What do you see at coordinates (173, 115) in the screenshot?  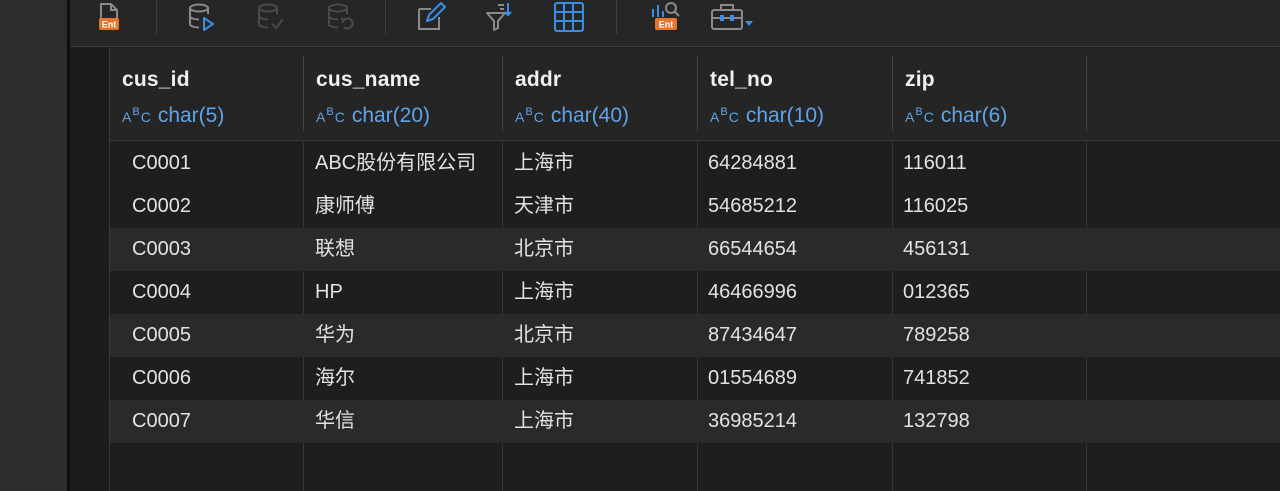 I see `column-type: ABC char(5)` at bounding box center [173, 115].